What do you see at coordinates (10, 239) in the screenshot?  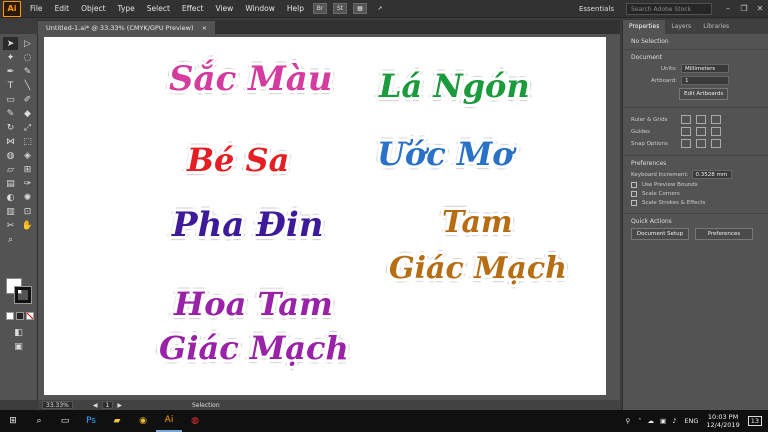 I see `zoom-tool-icon: ⌕` at bounding box center [10, 239].